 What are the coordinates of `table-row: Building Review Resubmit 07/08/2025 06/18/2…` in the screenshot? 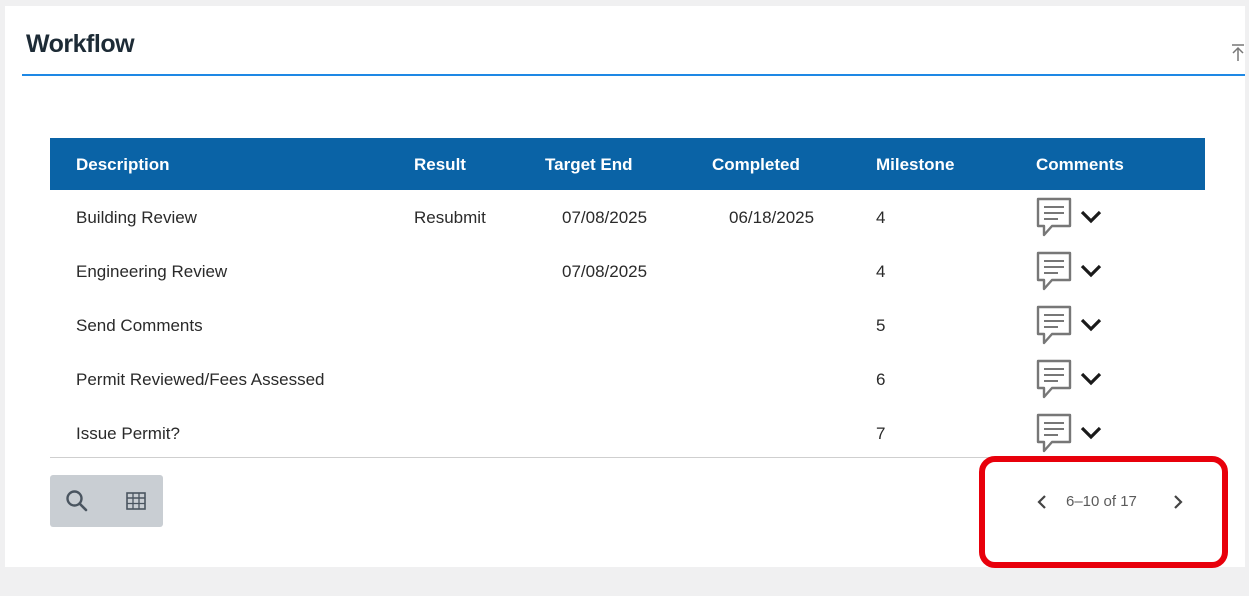 It's located at (627, 217).